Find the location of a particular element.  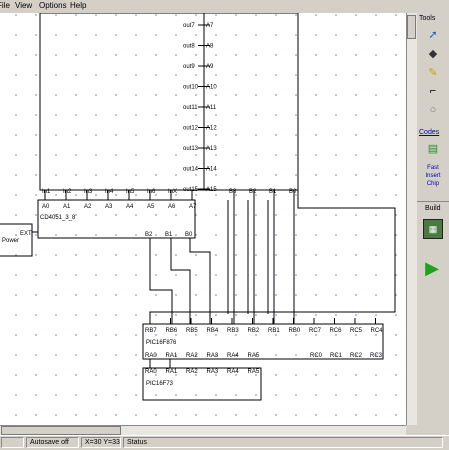

cd-in-pin-label: In5 is located at coordinates (130, 192).